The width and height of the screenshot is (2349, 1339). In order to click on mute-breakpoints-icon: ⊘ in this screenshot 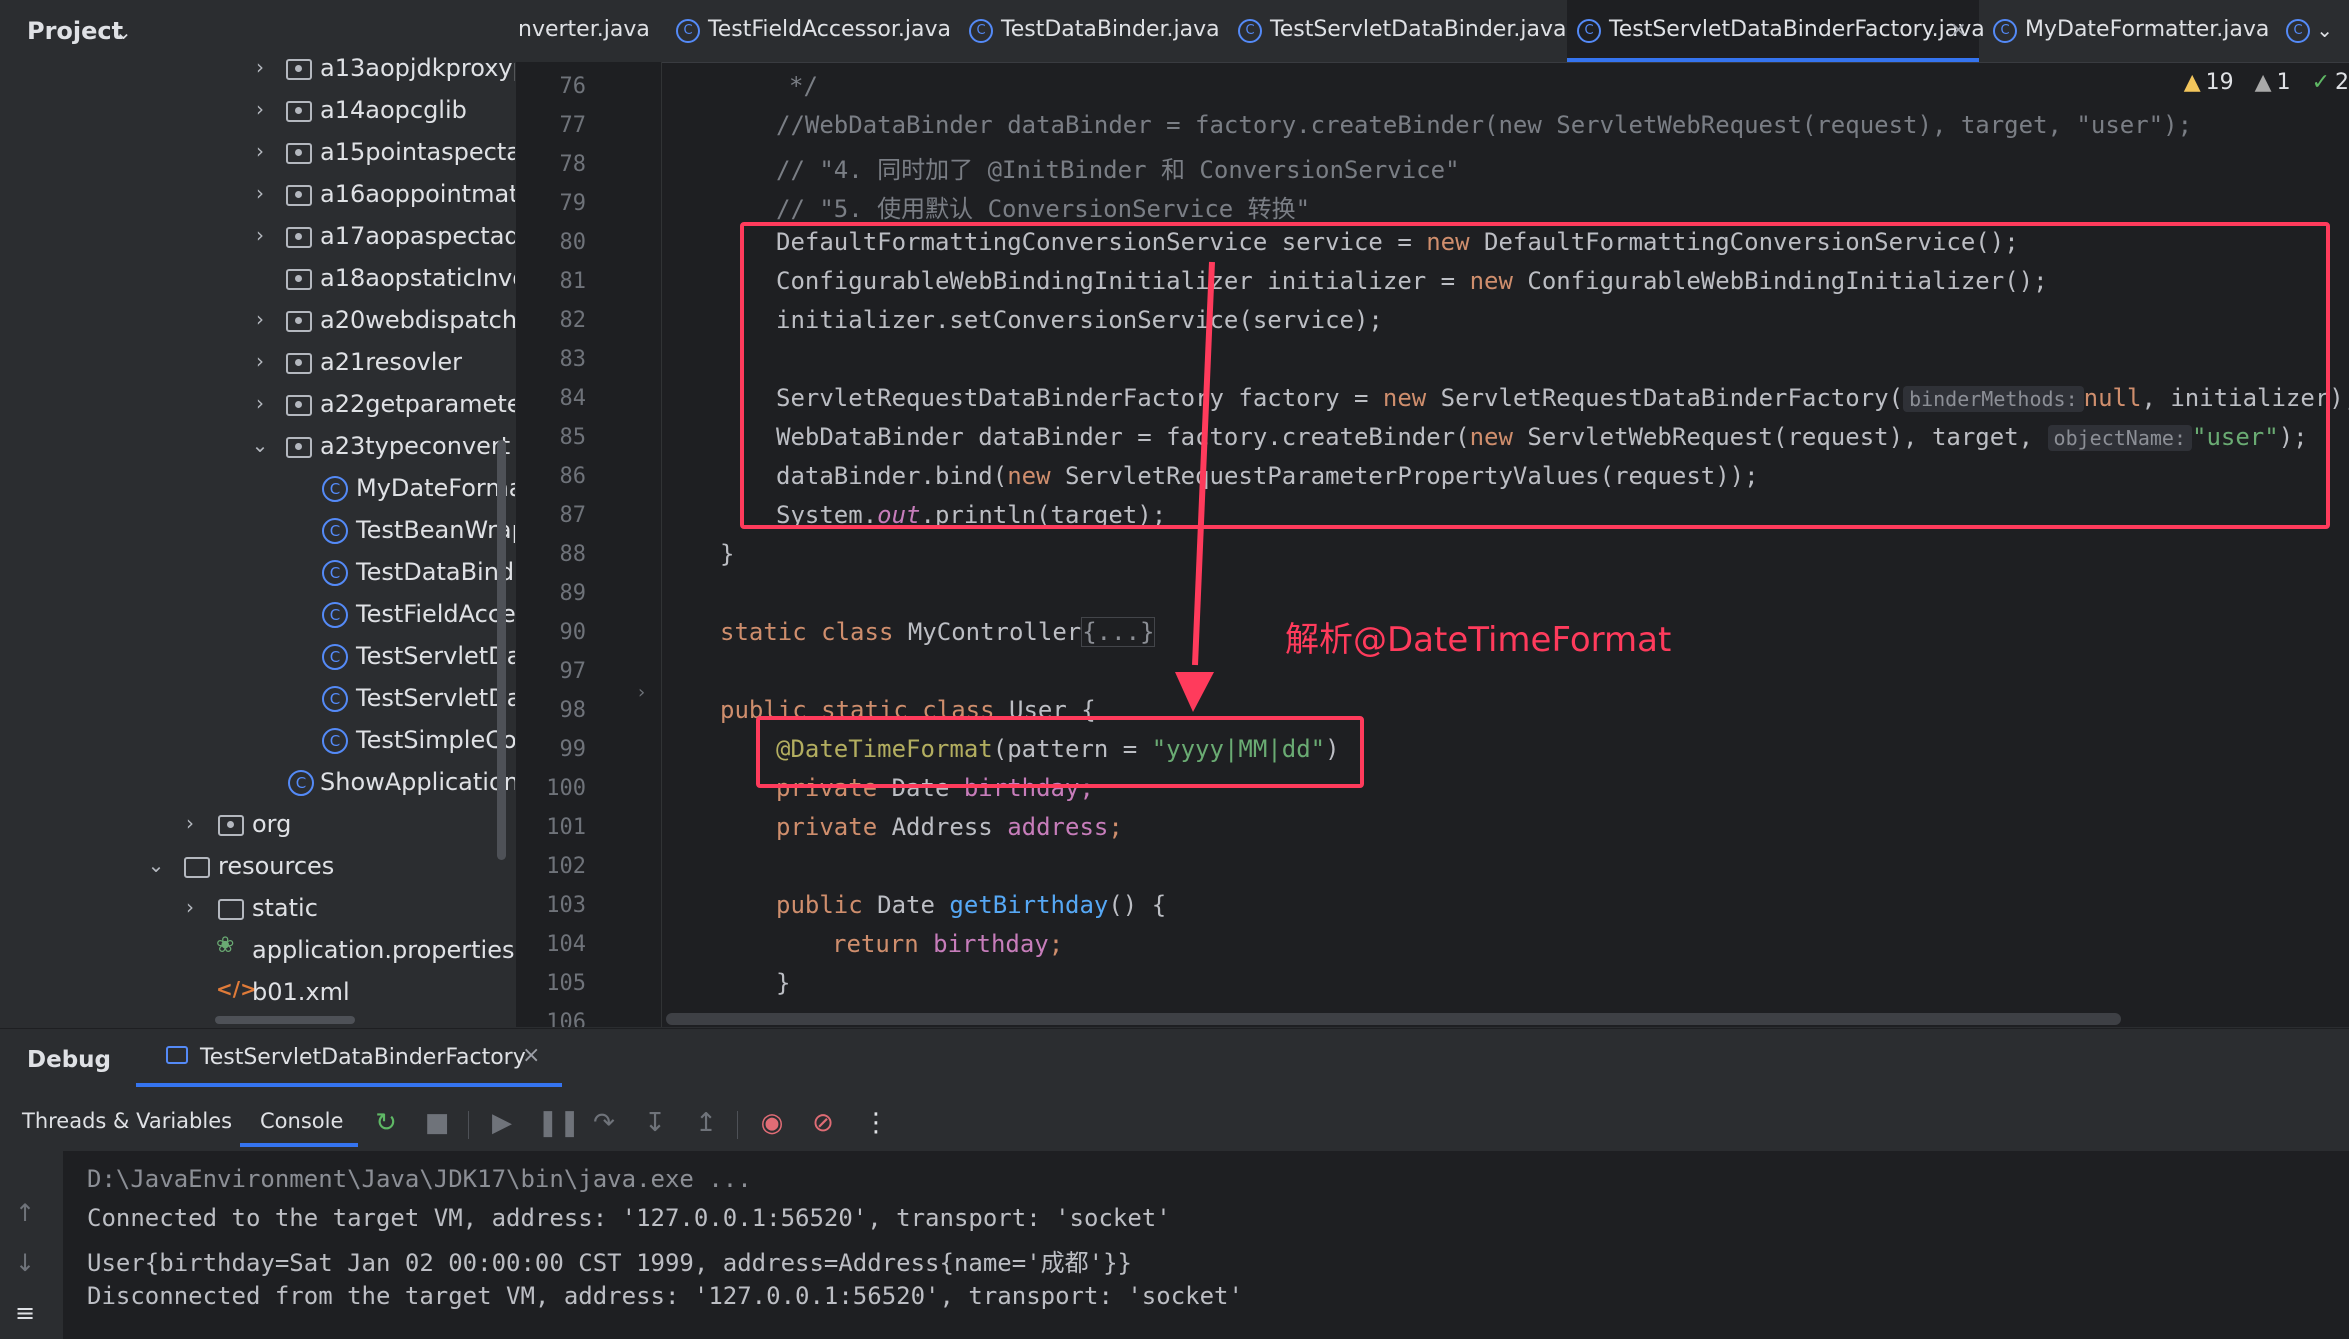, I will do `click(823, 1123)`.